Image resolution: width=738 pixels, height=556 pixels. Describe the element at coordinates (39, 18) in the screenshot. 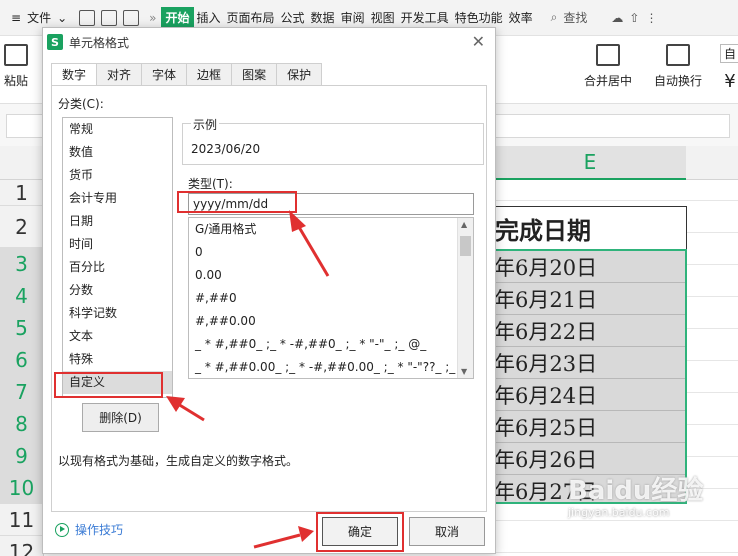

I see `file-menu: 文件` at that location.